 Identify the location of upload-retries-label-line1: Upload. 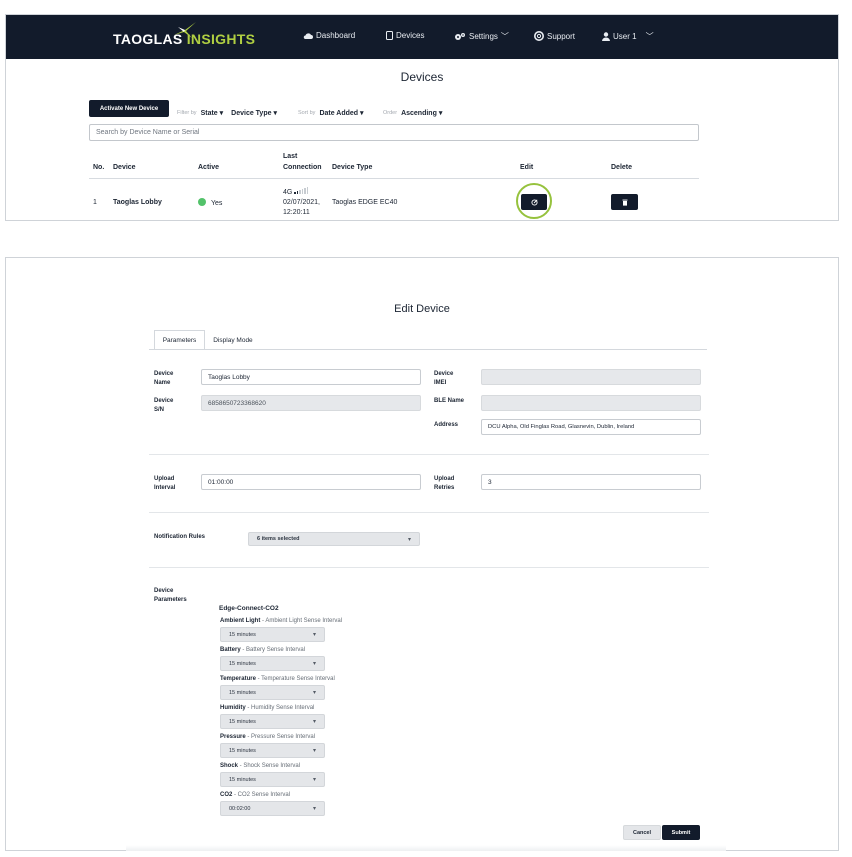
(444, 479).